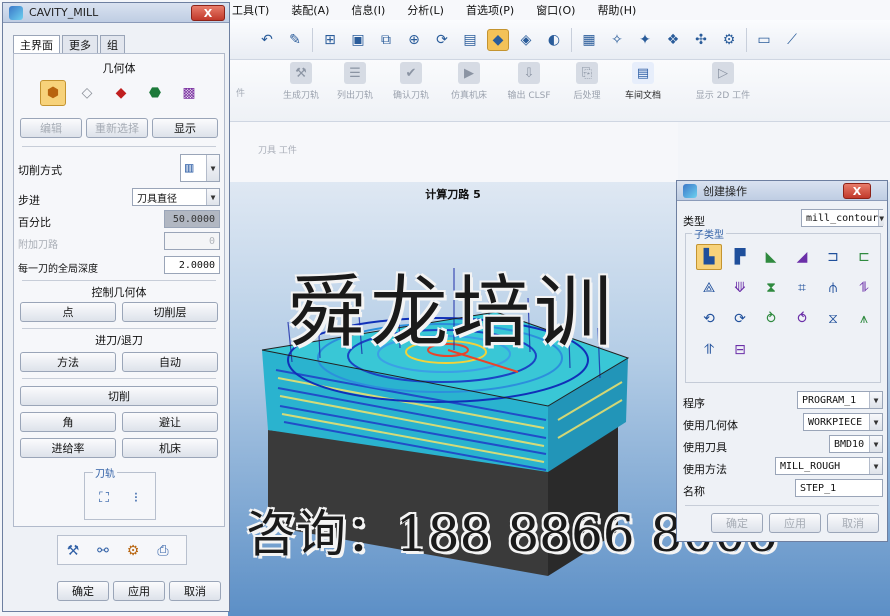 The image size is (890, 616). Describe the element at coordinates (121, 93) in the screenshot. I see `blank-geometry-icon: ◆` at that location.